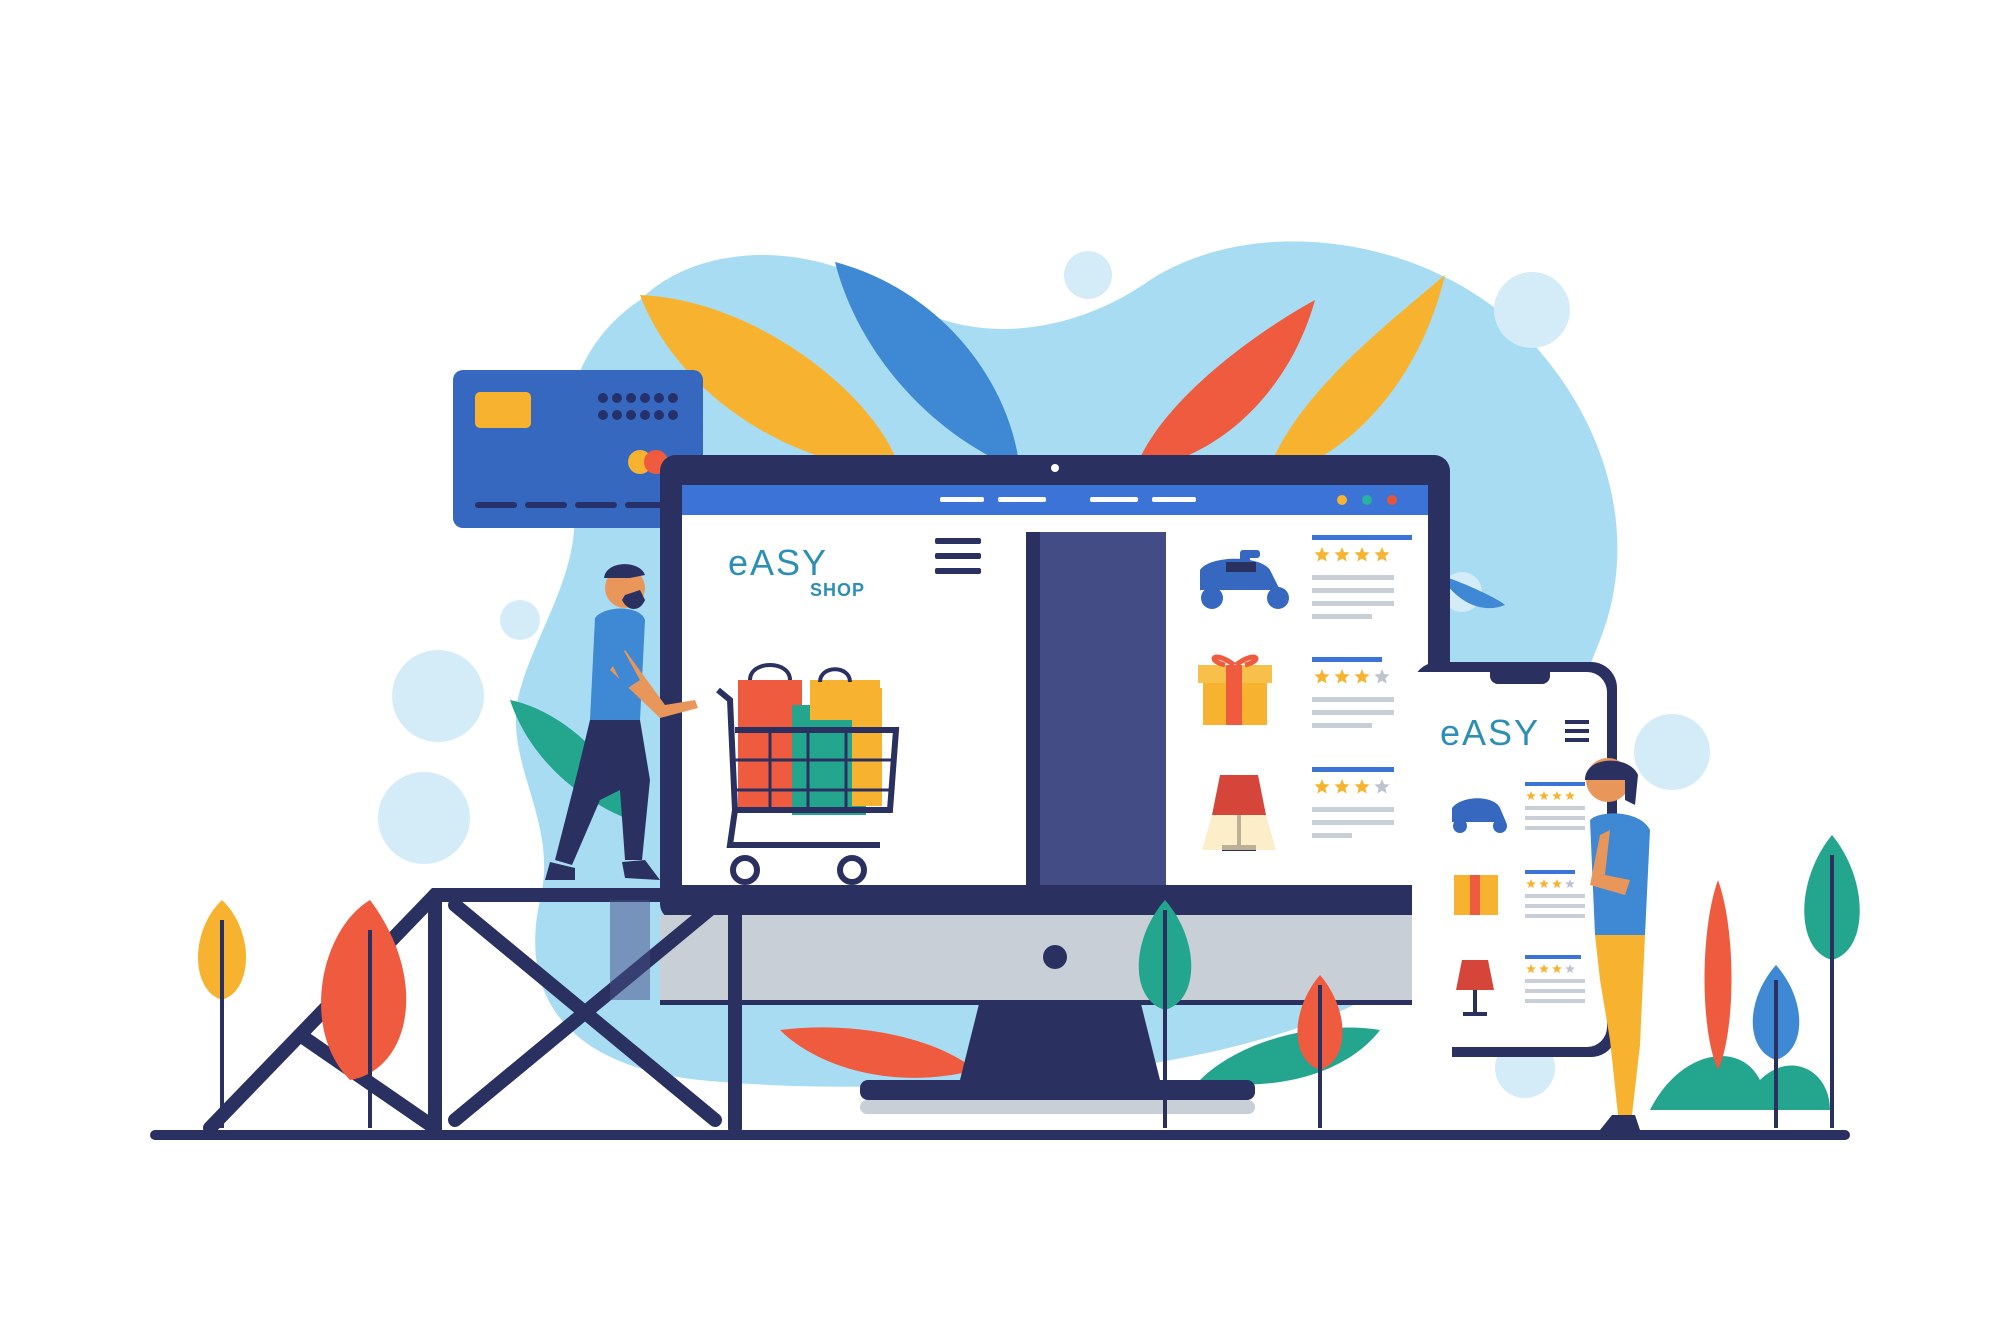 The height and width of the screenshot is (1333, 2000). I want to click on browser-toolbar, so click(1055, 500).